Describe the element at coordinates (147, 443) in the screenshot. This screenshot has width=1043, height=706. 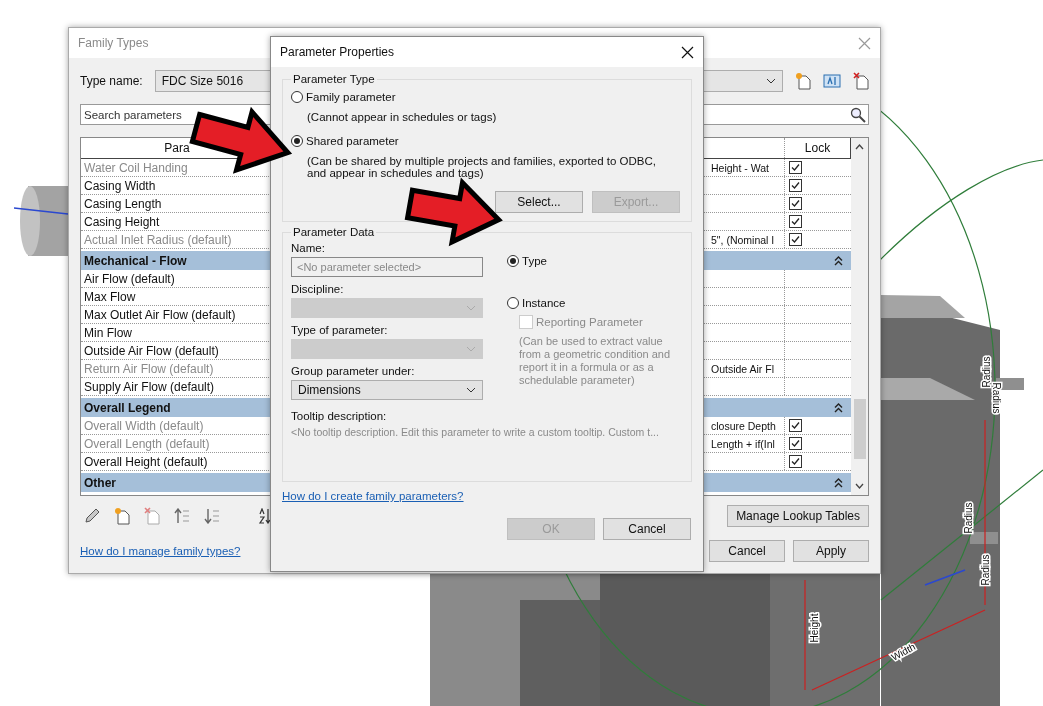
I see `parameter-name: Overall Length (default)` at that location.